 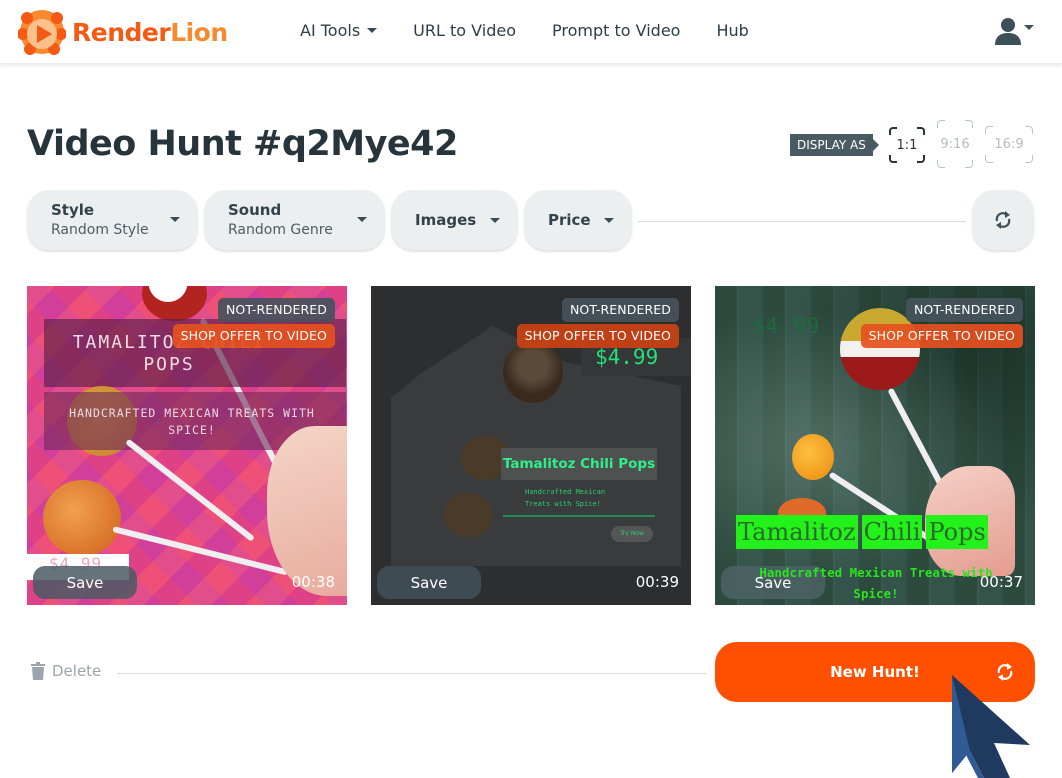 I want to click on nav-prompt-to-video-label: Prompt to Video, so click(x=616, y=30).